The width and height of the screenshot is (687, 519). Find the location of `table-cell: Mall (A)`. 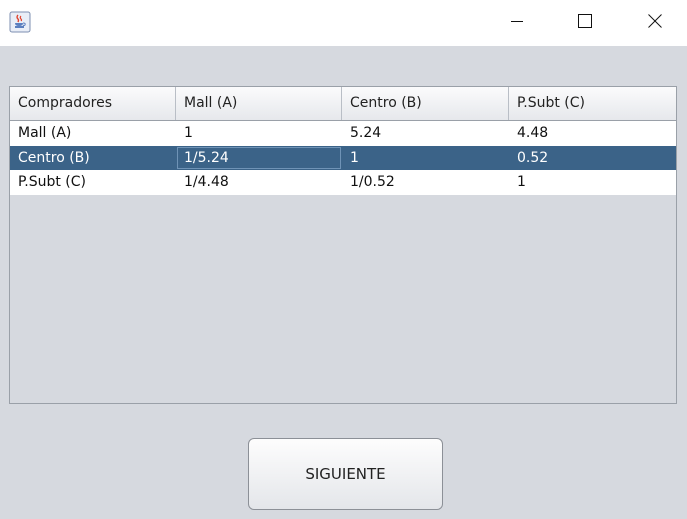

table-cell: Mall (A) is located at coordinates (93, 133).